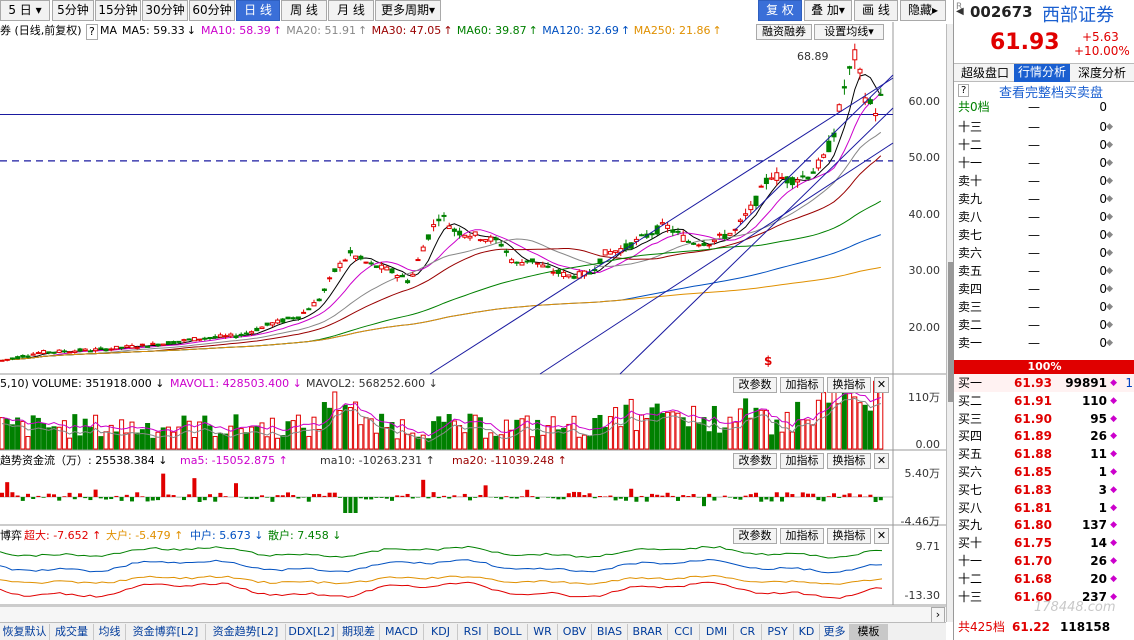  Describe the element at coordinates (1044, 343) in the screenshot. I see `ask-row: 卖一 —0 ◆` at that location.